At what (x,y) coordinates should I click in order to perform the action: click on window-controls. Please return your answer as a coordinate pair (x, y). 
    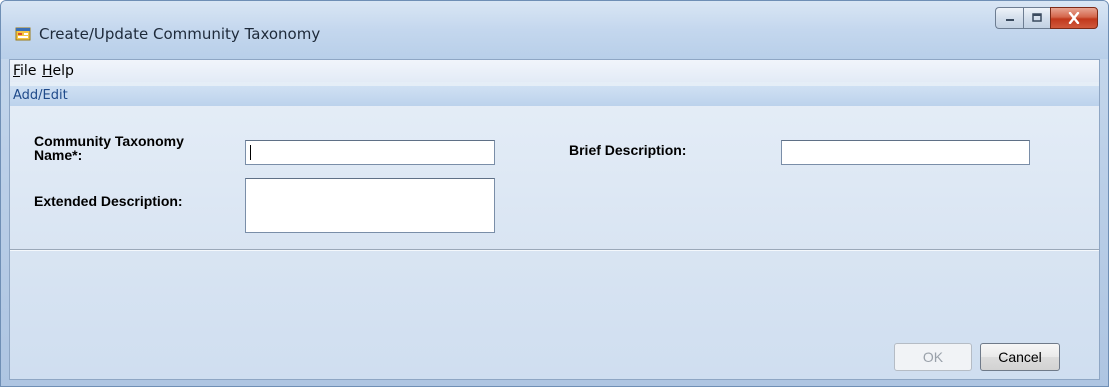
    Looking at the image, I should click on (1046, 19).